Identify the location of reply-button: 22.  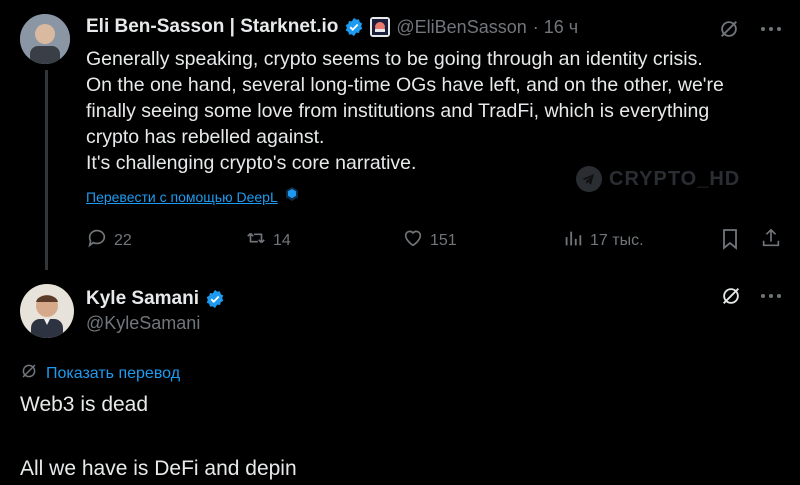
(109, 240).